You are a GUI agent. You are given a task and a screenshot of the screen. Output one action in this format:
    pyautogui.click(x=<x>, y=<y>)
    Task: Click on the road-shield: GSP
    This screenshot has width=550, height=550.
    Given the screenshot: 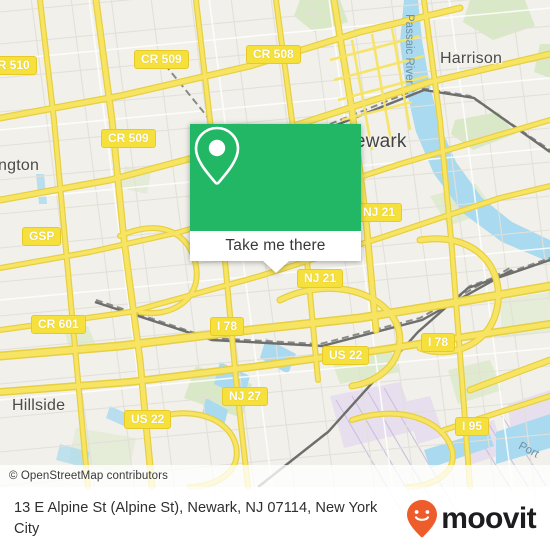 What is the action you would take?
    pyautogui.click(x=42, y=236)
    